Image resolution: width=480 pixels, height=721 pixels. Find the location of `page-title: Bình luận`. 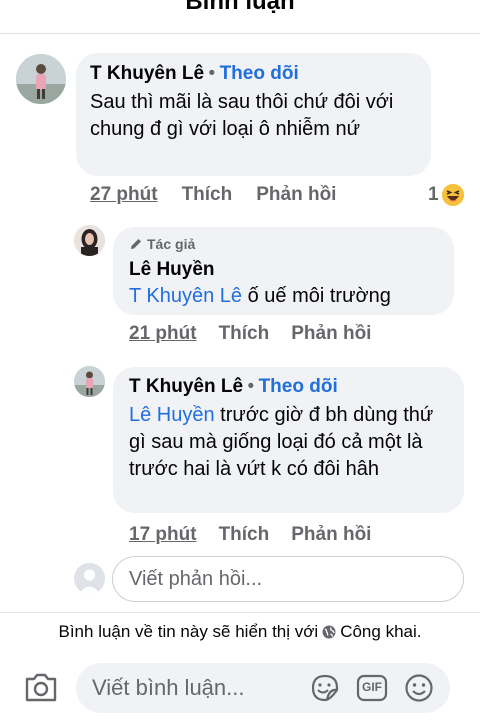

page-title: Bình luận is located at coordinates (240, 7).